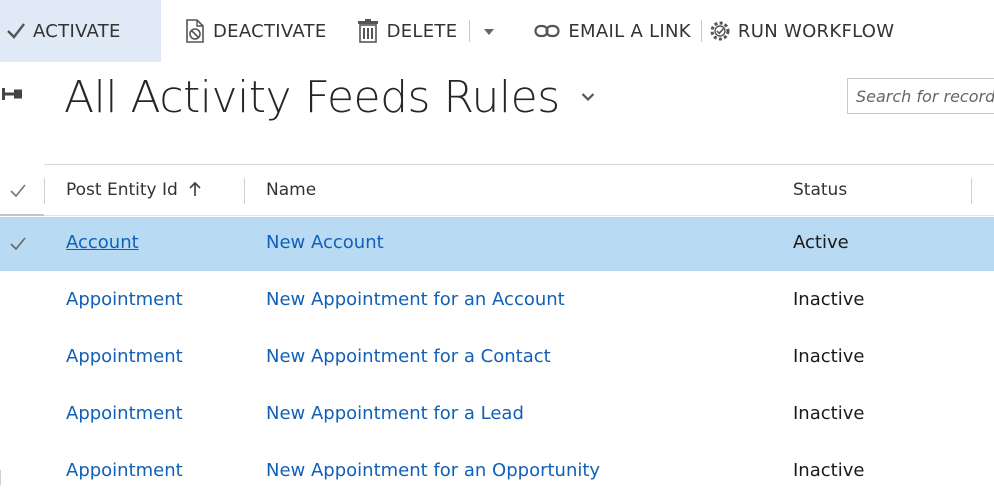  What do you see at coordinates (408, 356) in the screenshot?
I see `rule-name-link: New Appointment for a Contact` at bounding box center [408, 356].